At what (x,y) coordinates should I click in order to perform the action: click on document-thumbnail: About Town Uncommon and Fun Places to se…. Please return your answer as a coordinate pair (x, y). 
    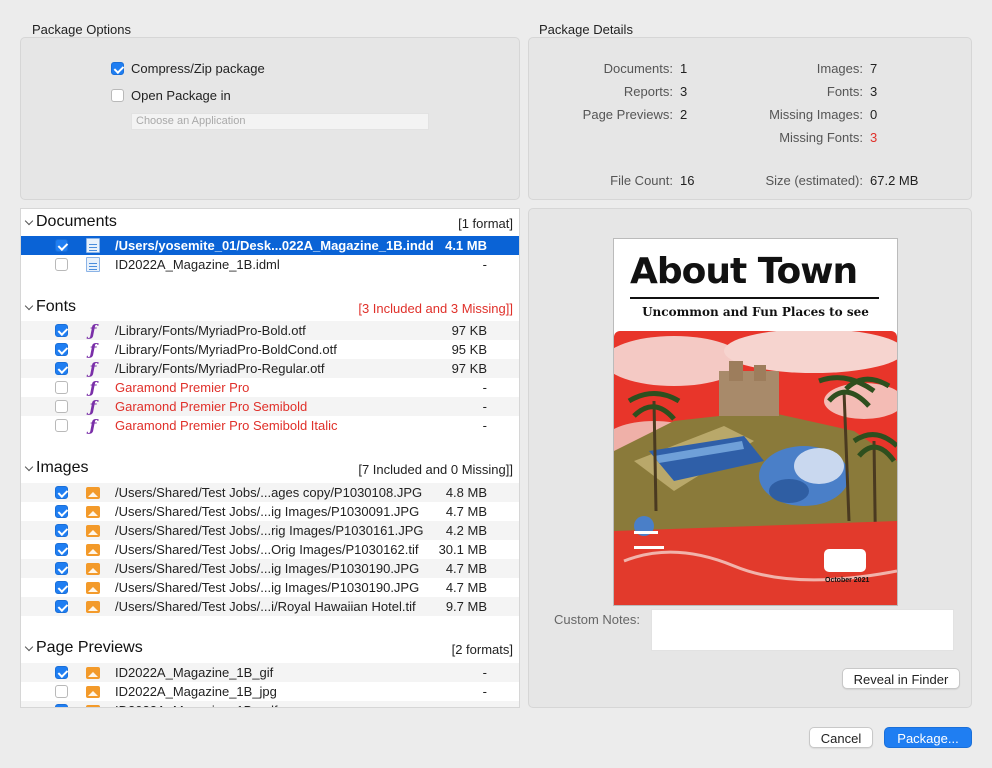
    Looking at the image, I should click on (755, 422).